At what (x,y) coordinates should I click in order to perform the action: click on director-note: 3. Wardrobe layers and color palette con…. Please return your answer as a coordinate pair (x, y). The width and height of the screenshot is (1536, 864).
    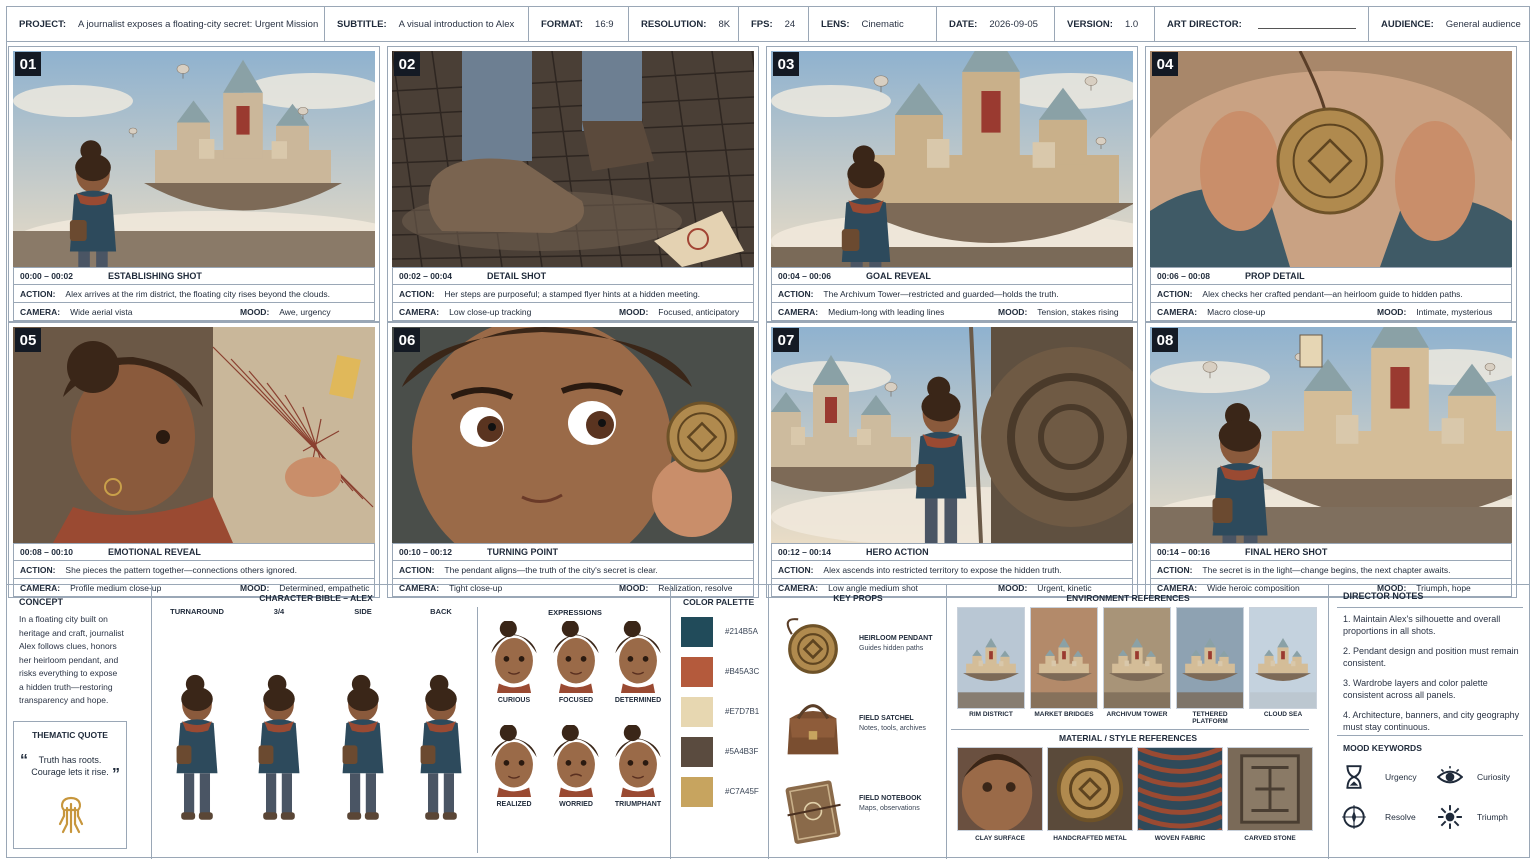
    Looking at the image, I should click on (1415, 689).